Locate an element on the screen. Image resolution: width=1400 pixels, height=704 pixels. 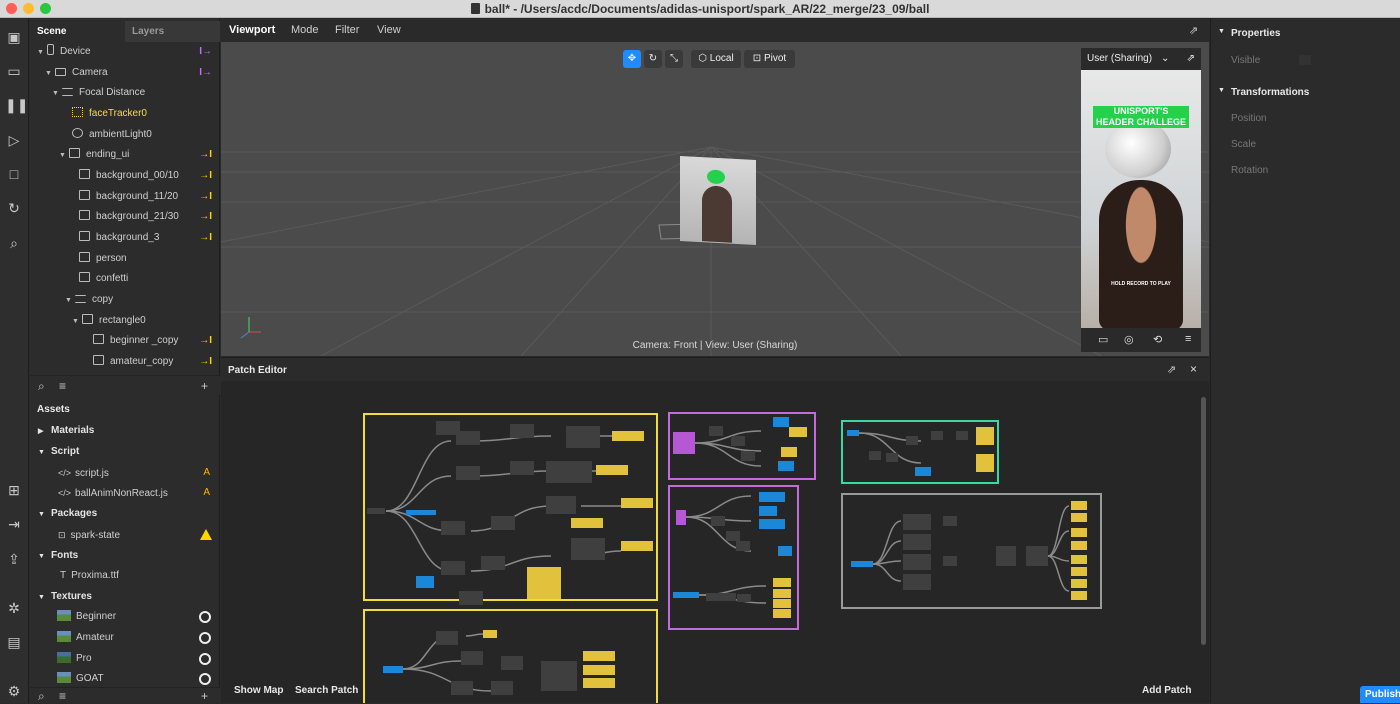
layout-icon: ▣ is located at coordinates (14, 37).